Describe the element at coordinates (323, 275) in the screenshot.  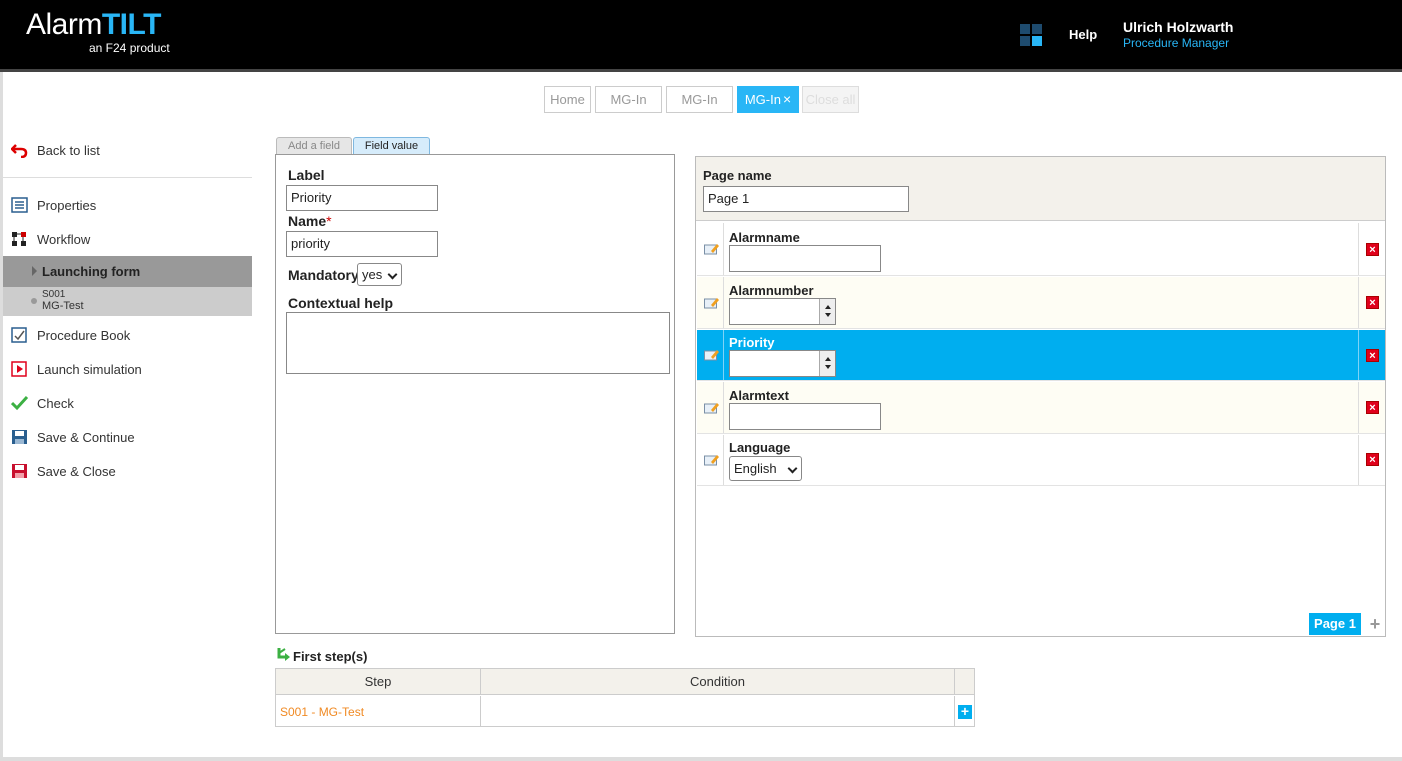
I see `mandatory-heading: Mandatory` at that location.